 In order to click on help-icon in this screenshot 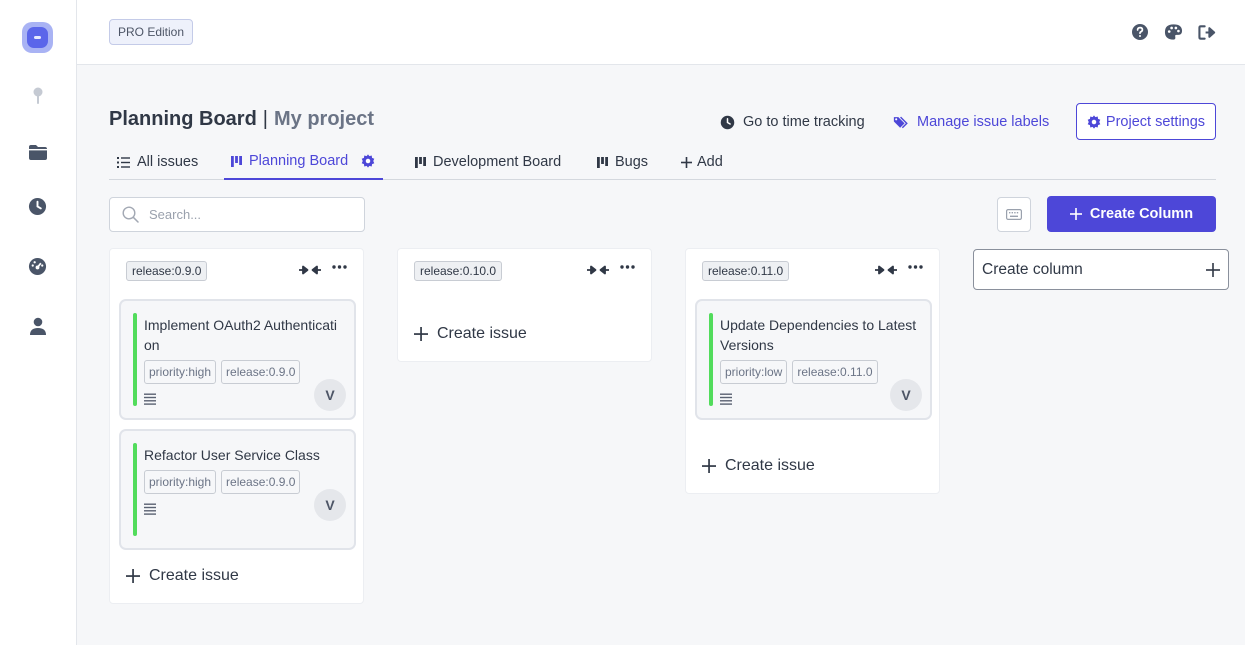, I will do `click(1140, 32)`.